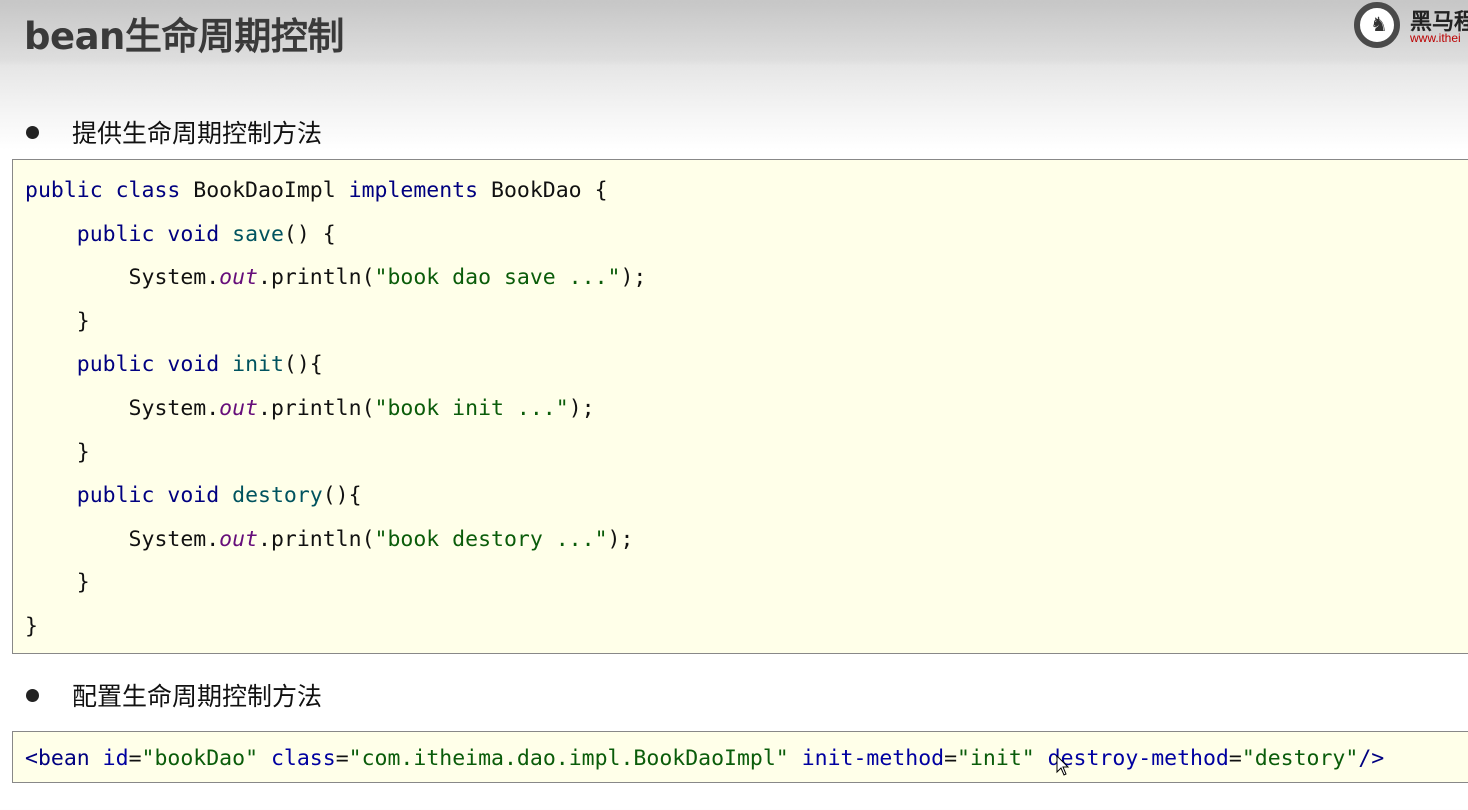 This screenshot has width=1468, height=810. I want to click on code-line: public void init(){, so click(746, 369).